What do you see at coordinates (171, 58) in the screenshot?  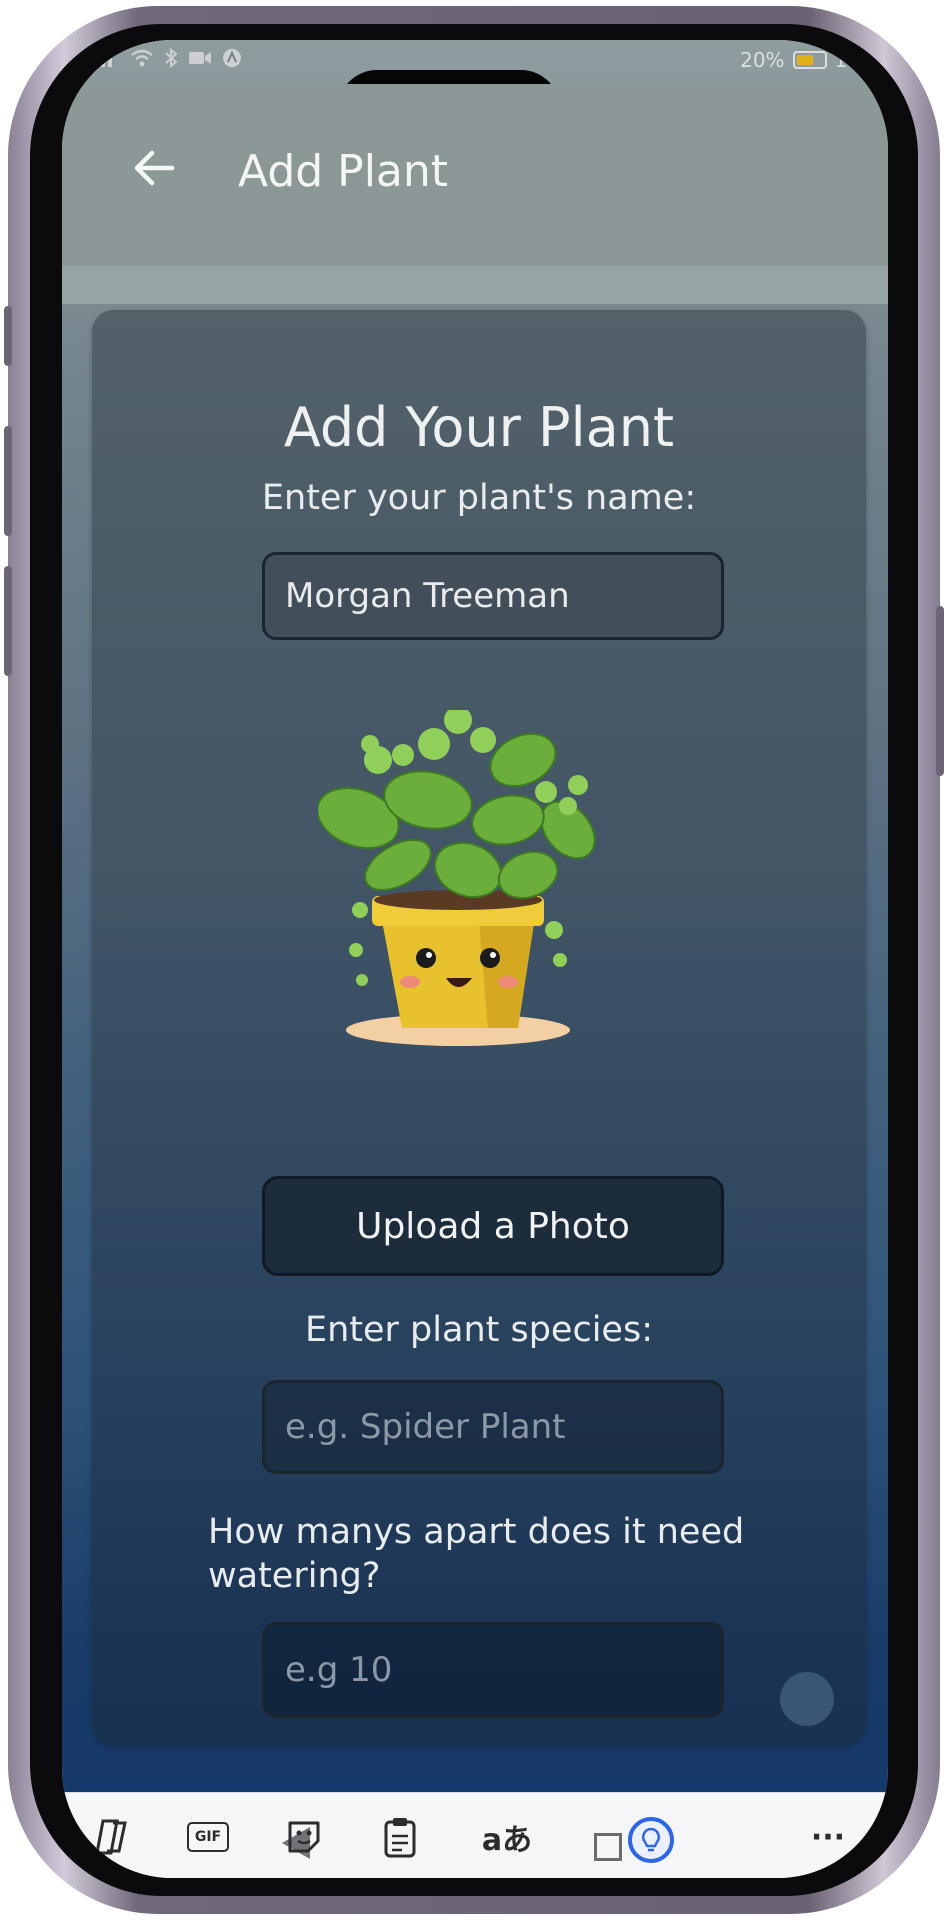 I see `bluetooth-icon` at bounding box center [171, 58].